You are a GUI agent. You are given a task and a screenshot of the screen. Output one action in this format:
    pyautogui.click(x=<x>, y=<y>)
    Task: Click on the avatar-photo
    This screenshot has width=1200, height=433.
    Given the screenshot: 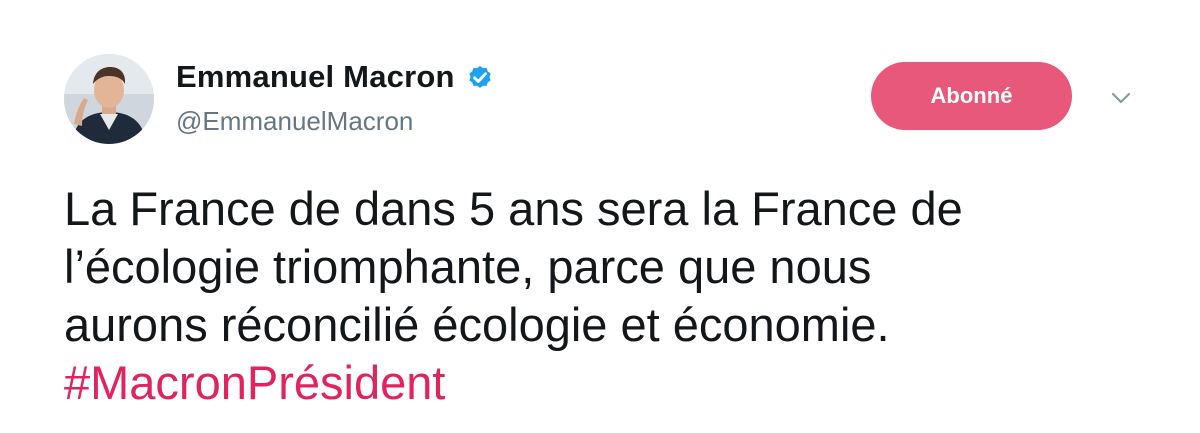 What is the action you would take?
    pyautogui.click(x=109, y=99)
    